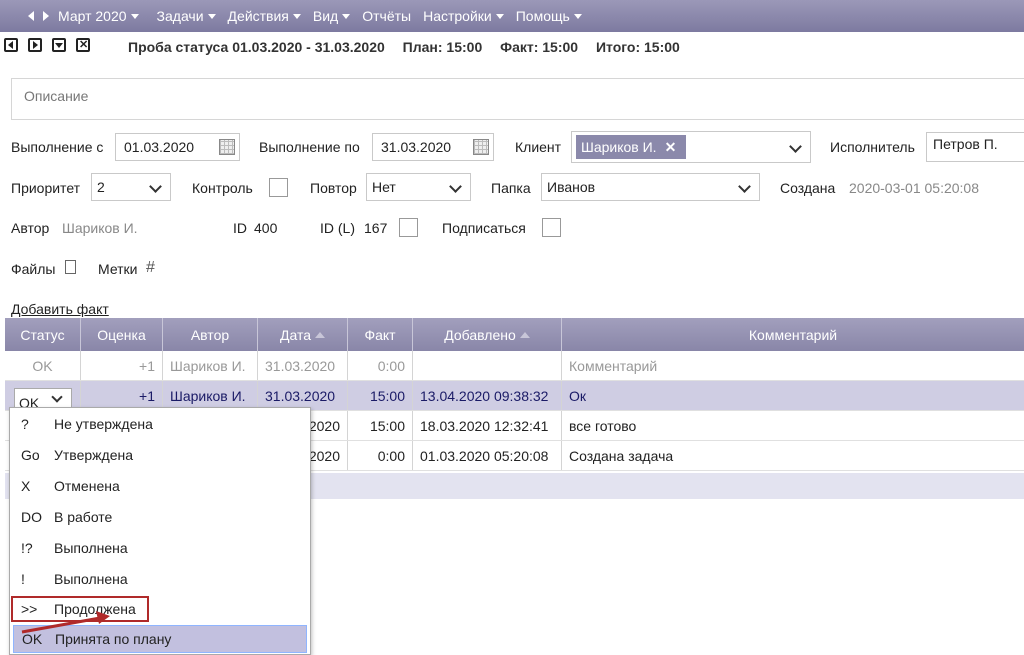 The width and height of the screenshot is (1024, 655). What do you see at coordinates (27, 548) in the screenshot?
I see `option-code: !?` at bounding box center [27, 548].